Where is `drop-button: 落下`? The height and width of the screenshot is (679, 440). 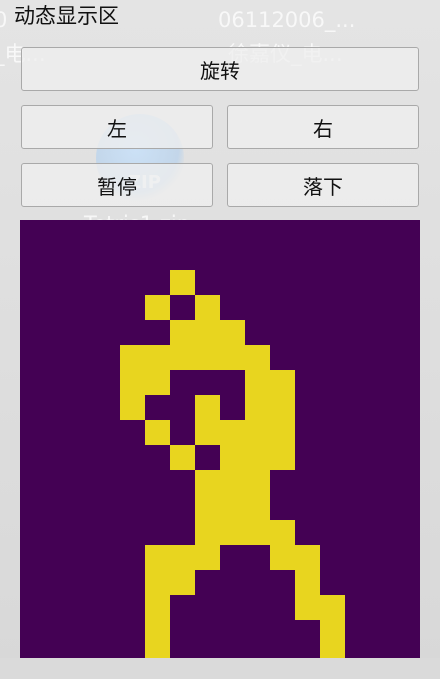
drop-button: 落下 is located at coordinates (323, 185).